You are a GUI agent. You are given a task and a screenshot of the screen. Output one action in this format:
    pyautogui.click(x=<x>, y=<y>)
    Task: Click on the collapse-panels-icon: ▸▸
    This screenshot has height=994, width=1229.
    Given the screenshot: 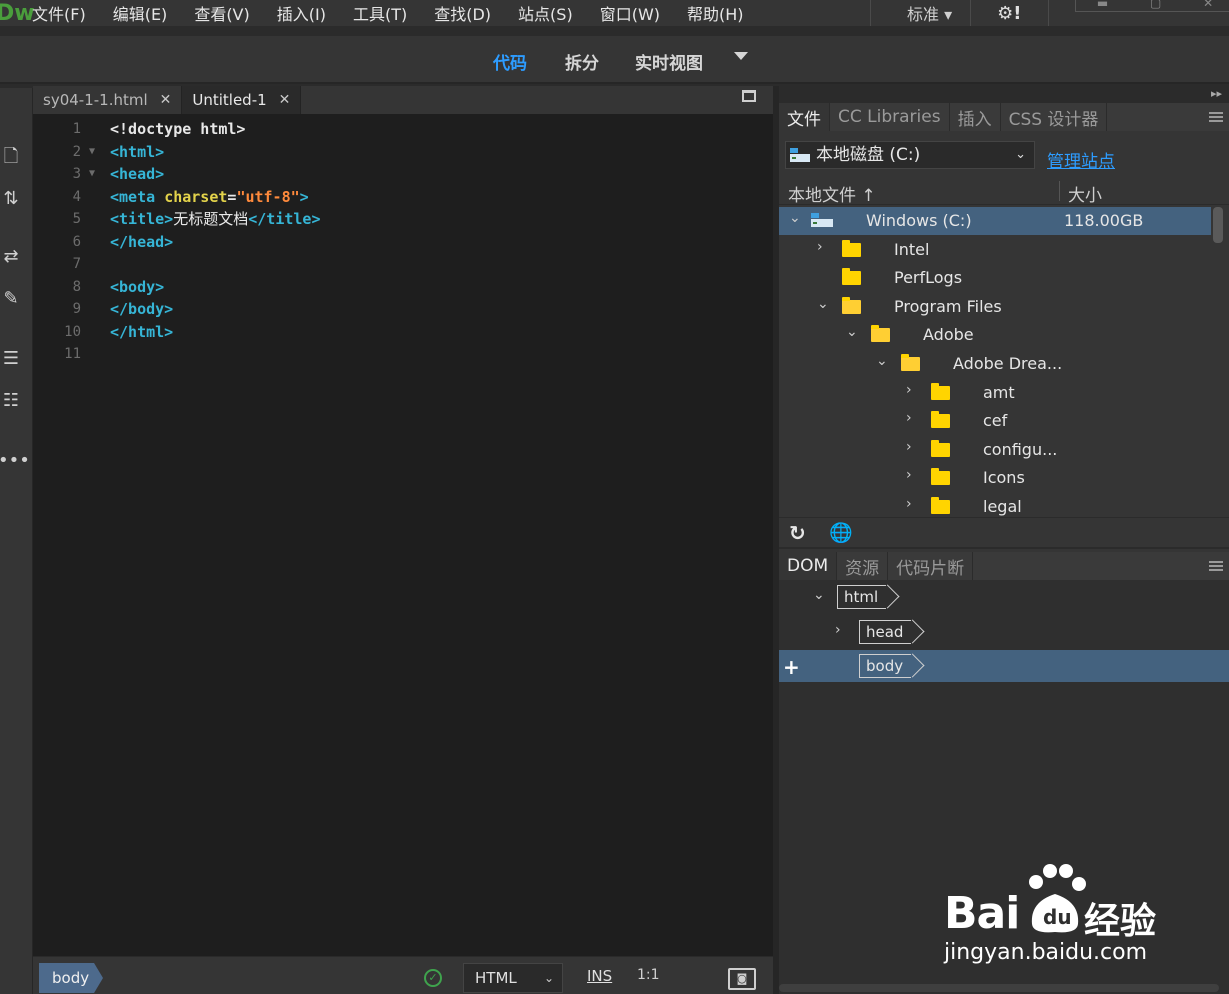 What is the action you would take?
    pyautogui.click(x=1216, y=93)
    